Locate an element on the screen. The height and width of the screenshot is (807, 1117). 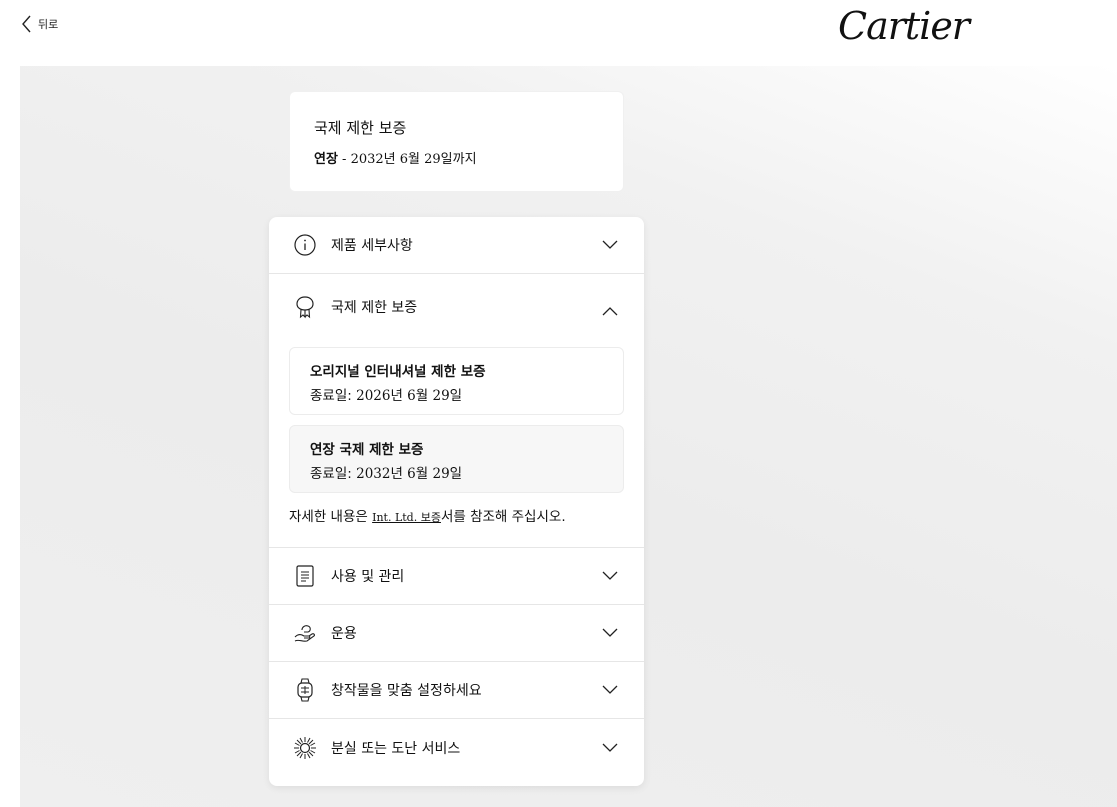
accordion-item-care: 사용 및 관리 is located at coordinates (456, 576).